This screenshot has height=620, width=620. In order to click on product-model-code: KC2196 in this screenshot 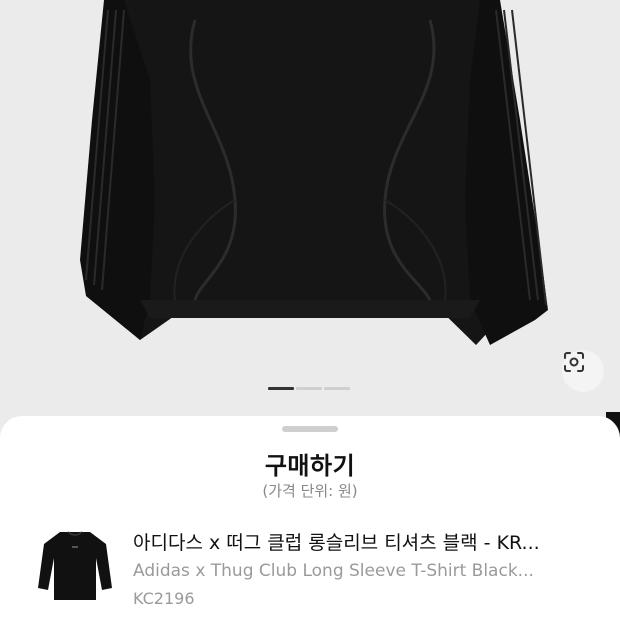, I will do `click(164, 598)`.